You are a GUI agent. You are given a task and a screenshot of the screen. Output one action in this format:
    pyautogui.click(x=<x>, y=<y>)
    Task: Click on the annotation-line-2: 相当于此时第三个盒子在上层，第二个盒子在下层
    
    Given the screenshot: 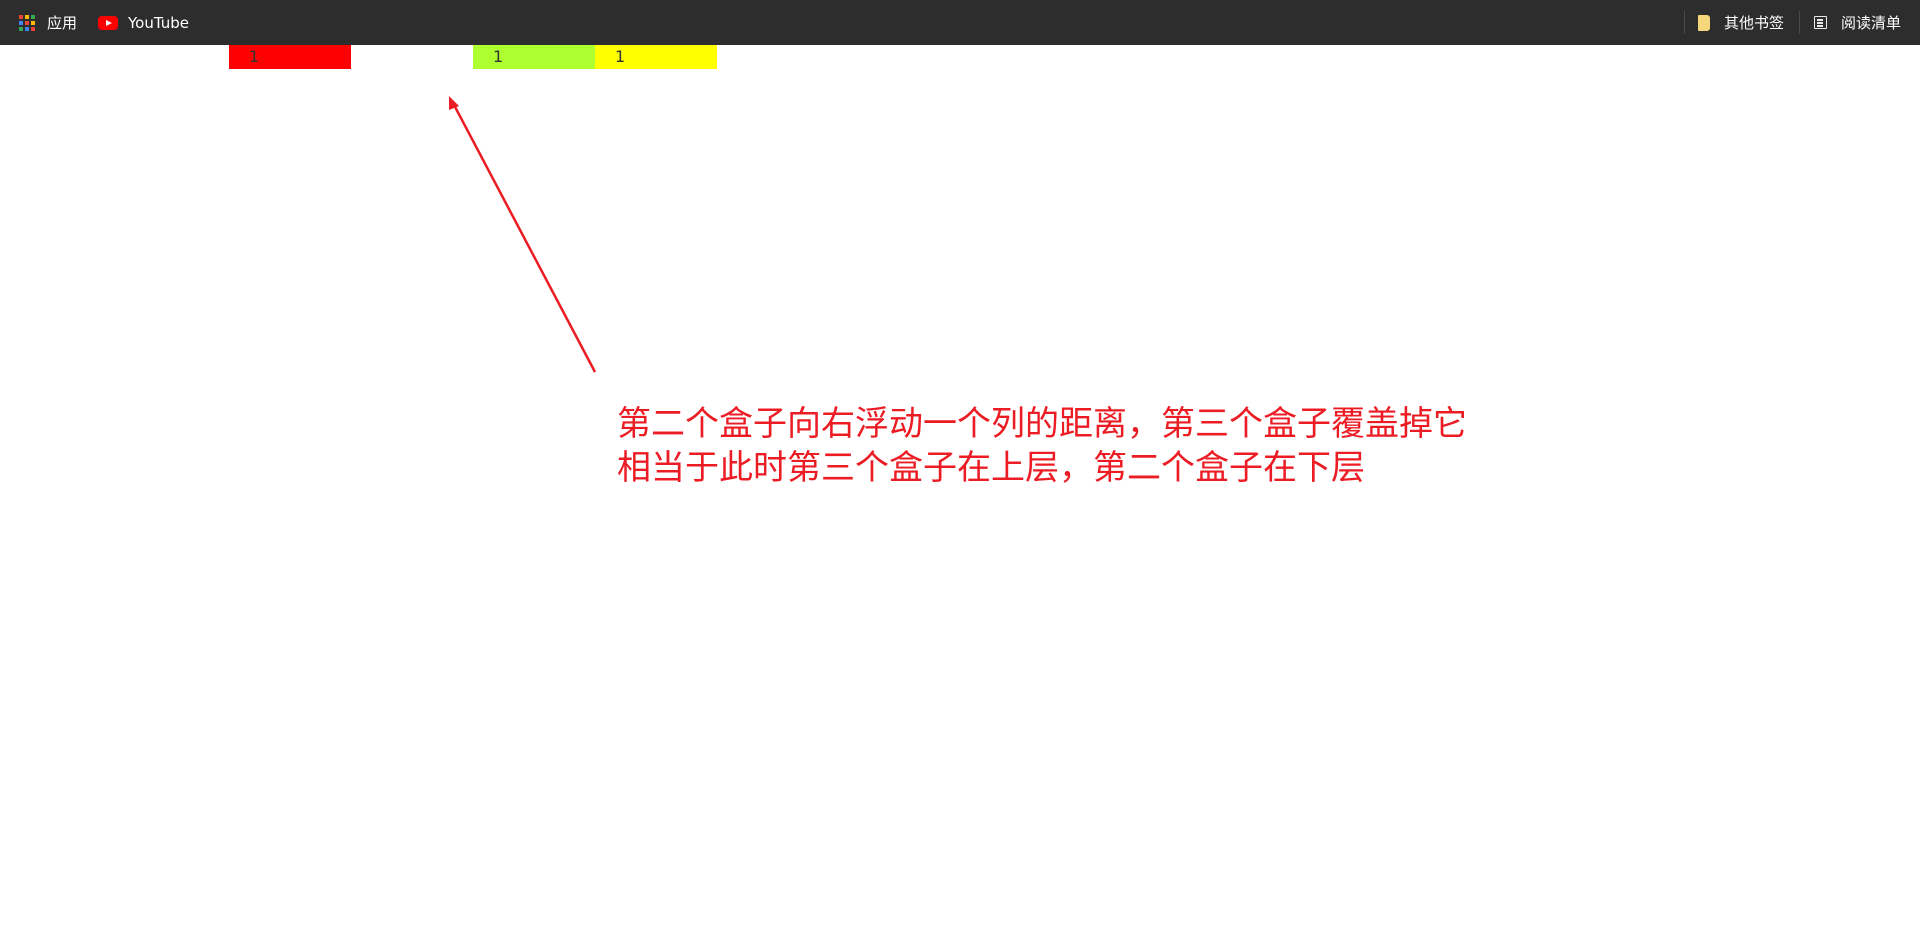 What is the action you would take?
    pyautogui.click(x=991, y=468)
    